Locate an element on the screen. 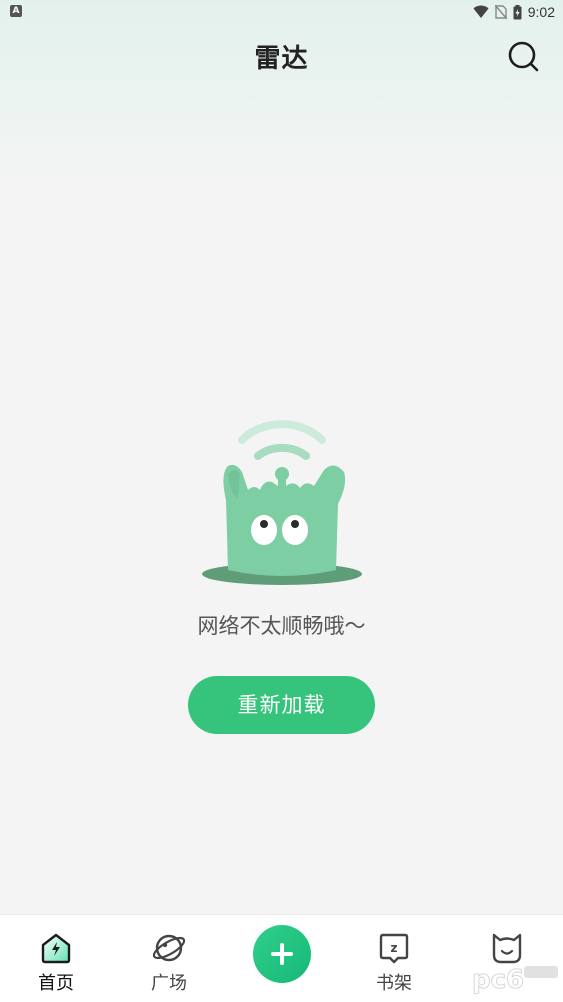 Image resolution: width=563 pixels, height=1002 pixels. status-indicators: 9:02 is located at coordinates (514, 12).